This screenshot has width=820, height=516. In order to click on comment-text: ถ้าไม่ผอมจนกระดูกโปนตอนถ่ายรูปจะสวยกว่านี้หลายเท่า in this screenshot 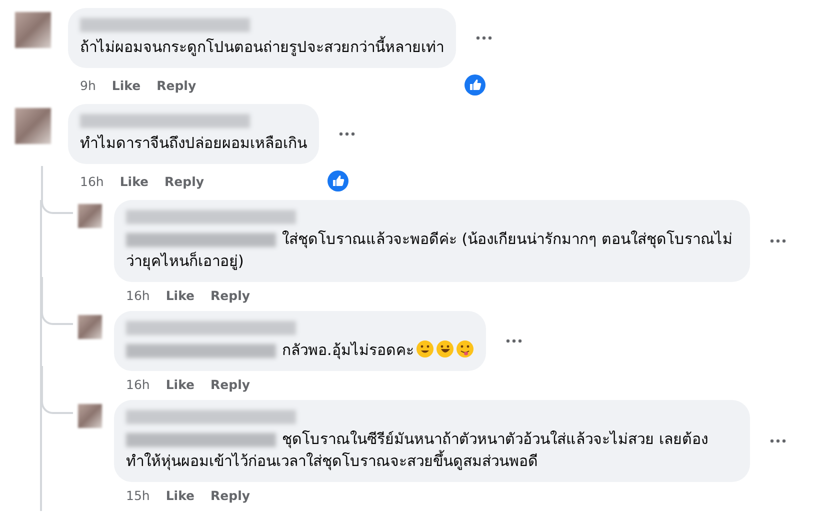, I will do `click(262, 47)`.